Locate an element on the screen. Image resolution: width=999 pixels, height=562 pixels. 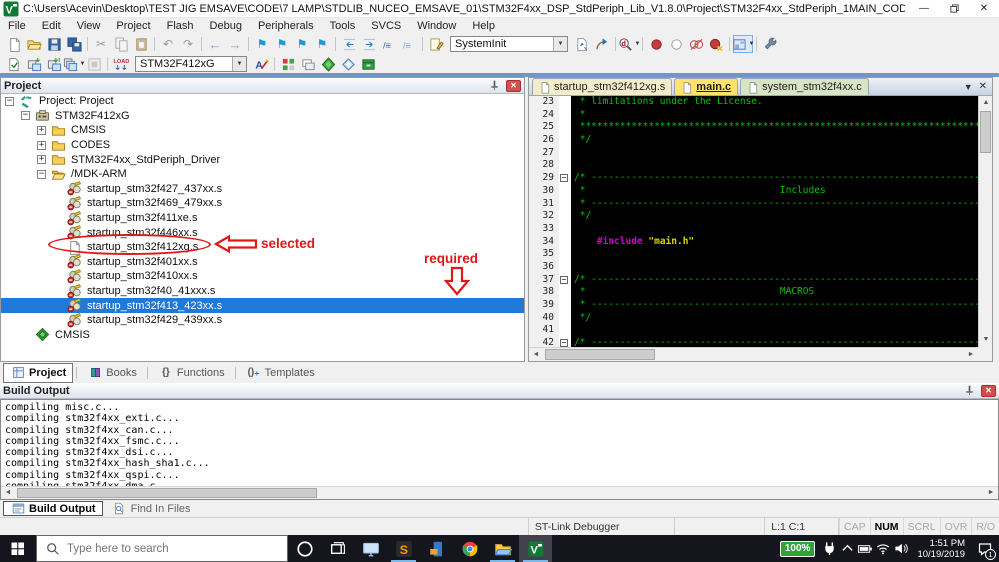
tree-item: CMSIS is located at coordinates (262, 335).